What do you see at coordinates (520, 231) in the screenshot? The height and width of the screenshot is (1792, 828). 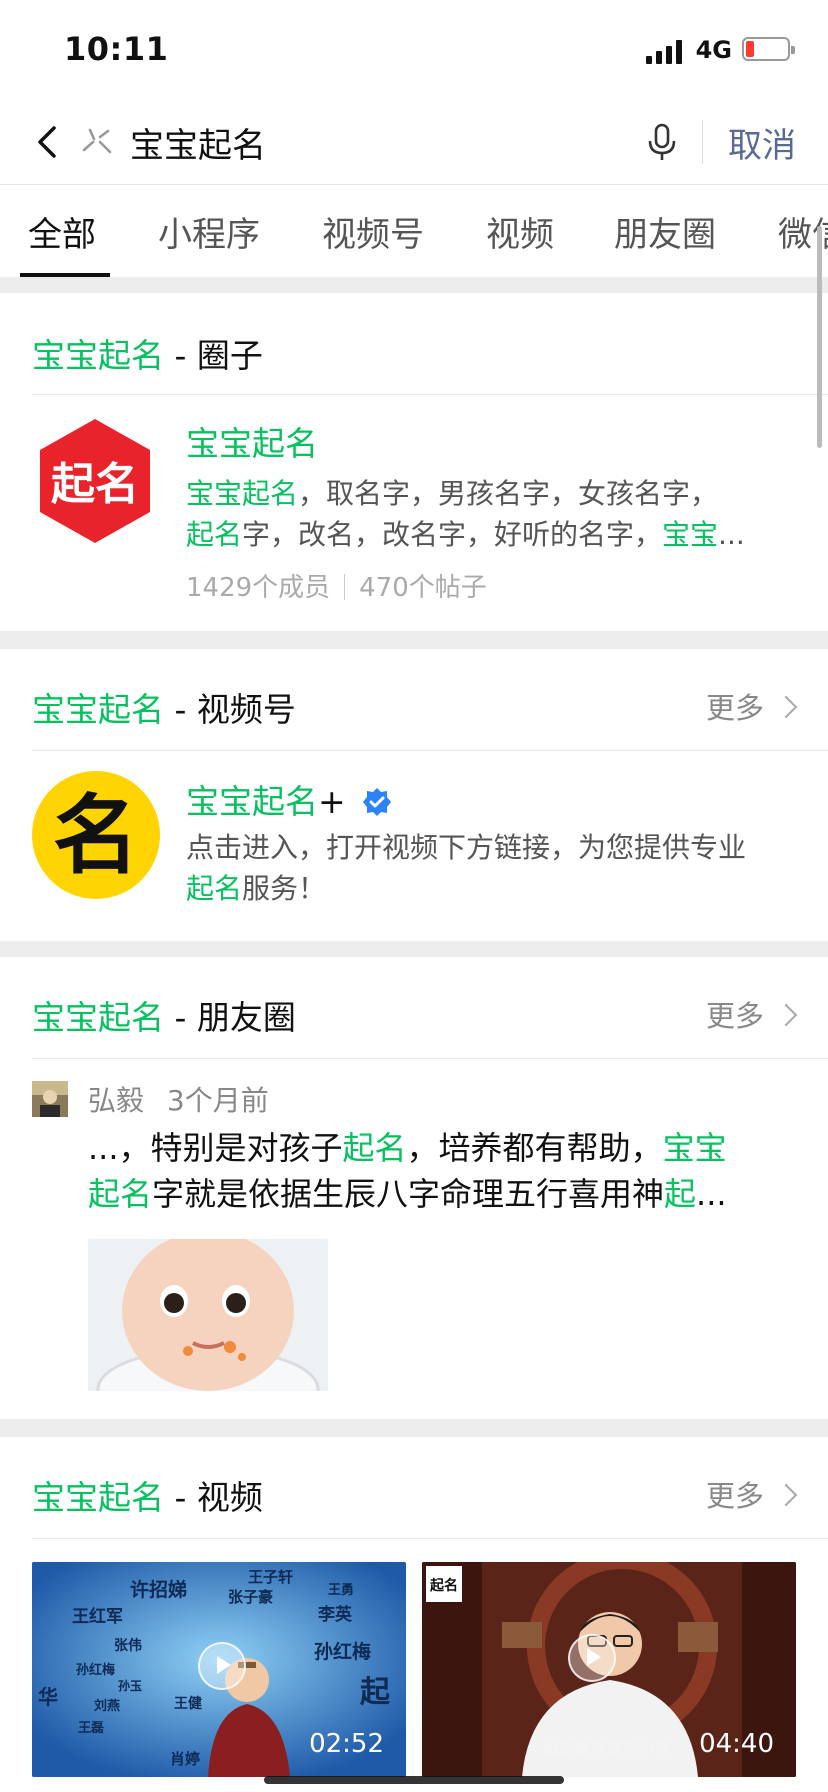 I see `tab-videos: 视频` at bounding box center [520, 231].